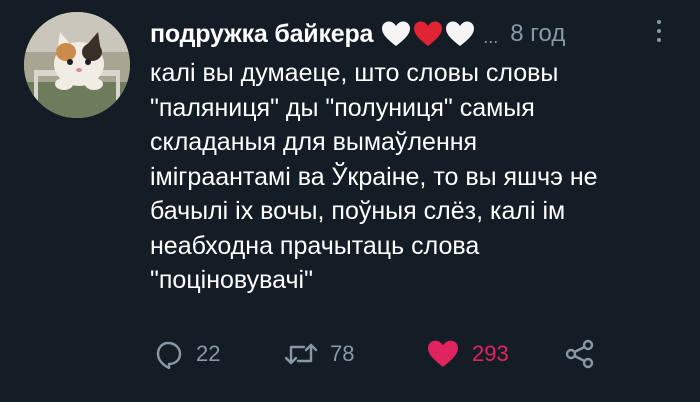 Image resolution: width=700 pixels, height=402 pixels. What do you see at coordinates (490, 353) in the screenshot?
I see `like-count: 293` at bounding box center [490, 353].